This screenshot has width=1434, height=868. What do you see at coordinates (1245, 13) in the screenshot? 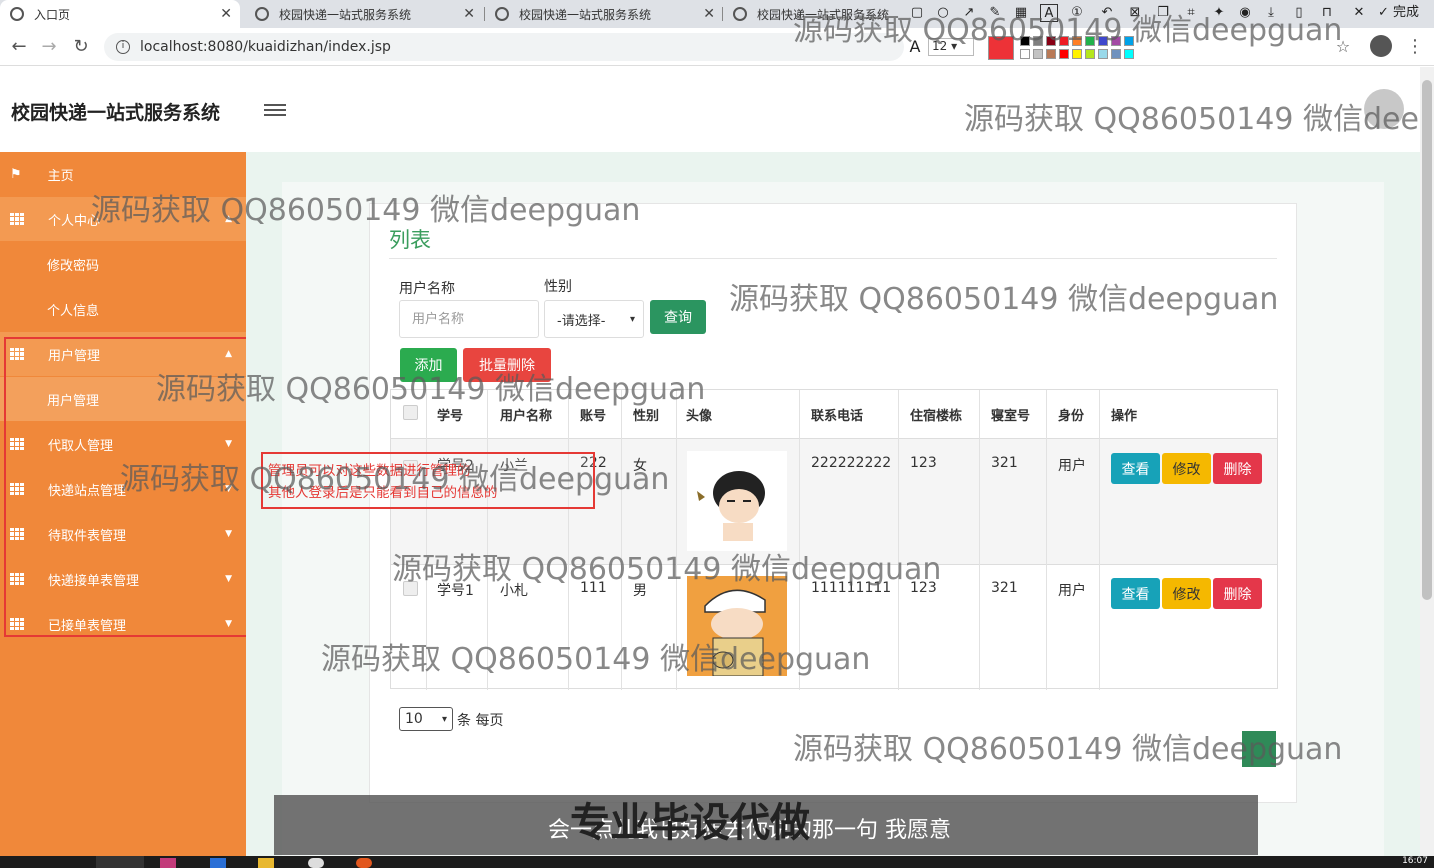
I see `record-tool-icon: ◉` at bounding box center [1245, 13].